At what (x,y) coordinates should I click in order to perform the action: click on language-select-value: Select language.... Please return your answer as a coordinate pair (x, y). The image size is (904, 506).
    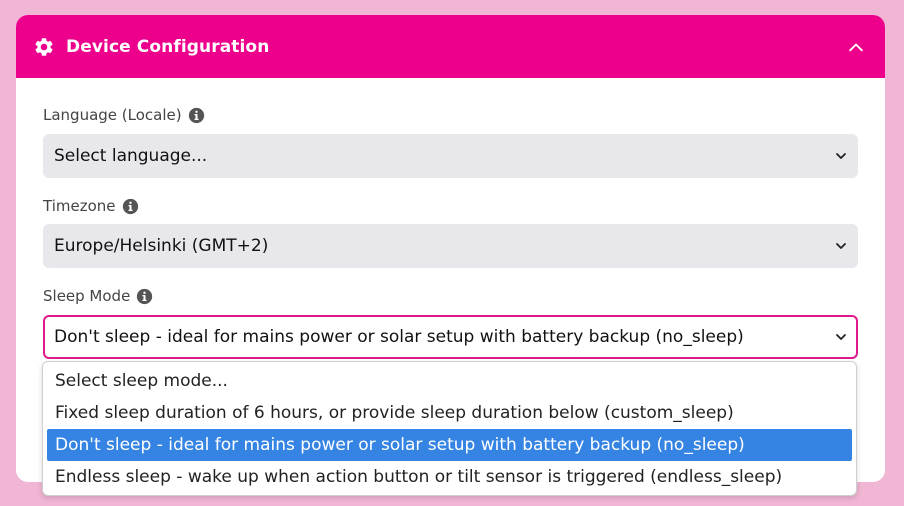
    Looking at the image, I should click on (131, 156).